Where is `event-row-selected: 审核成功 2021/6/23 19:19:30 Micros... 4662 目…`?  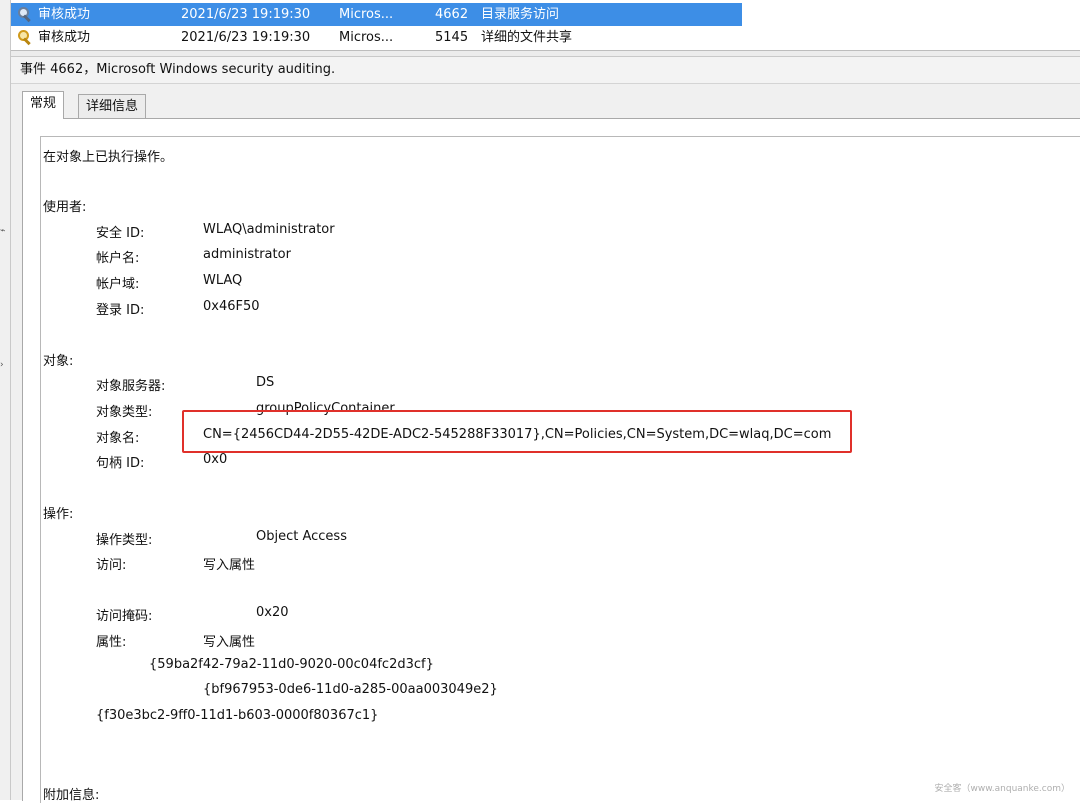
event-row-selected: 审核成功 2021/6/23 19:19:30 Micros... 4662 目… is located at coordinates (376, 14).